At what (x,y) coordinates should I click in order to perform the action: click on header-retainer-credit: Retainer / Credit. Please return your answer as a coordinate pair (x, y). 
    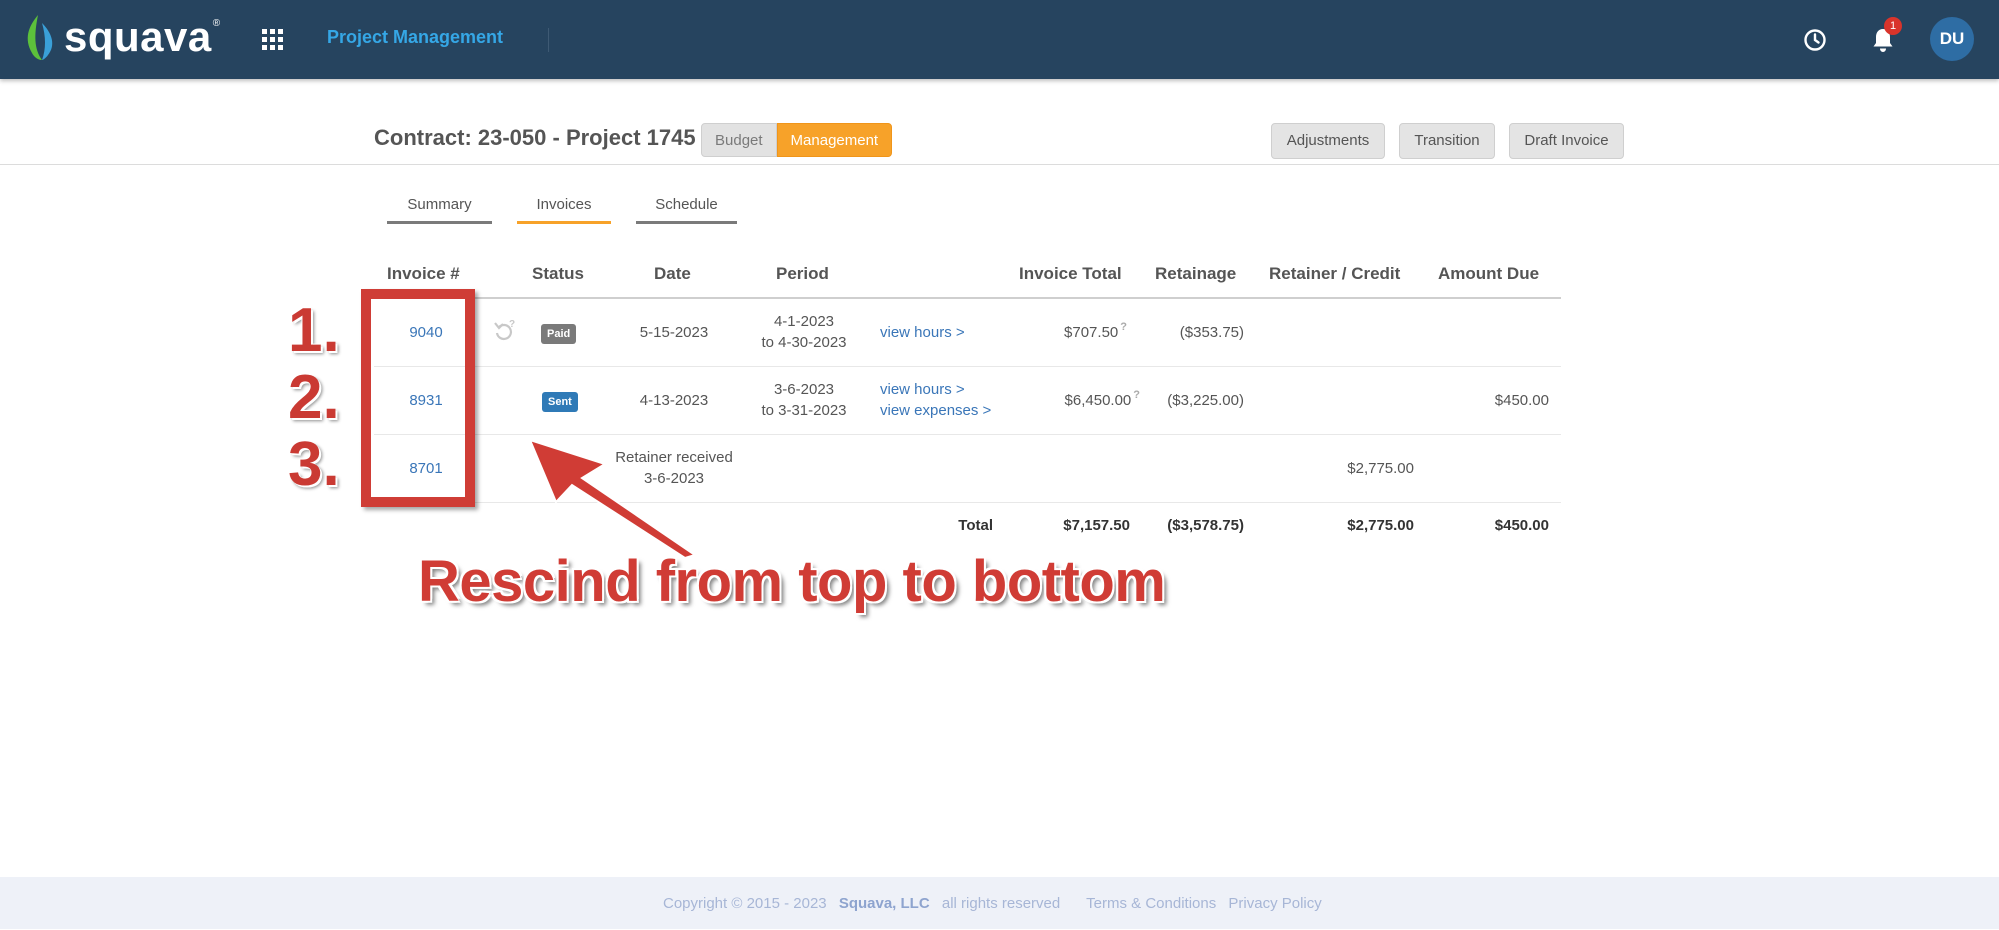
    Looking at the image, I should click on (1334, 274).